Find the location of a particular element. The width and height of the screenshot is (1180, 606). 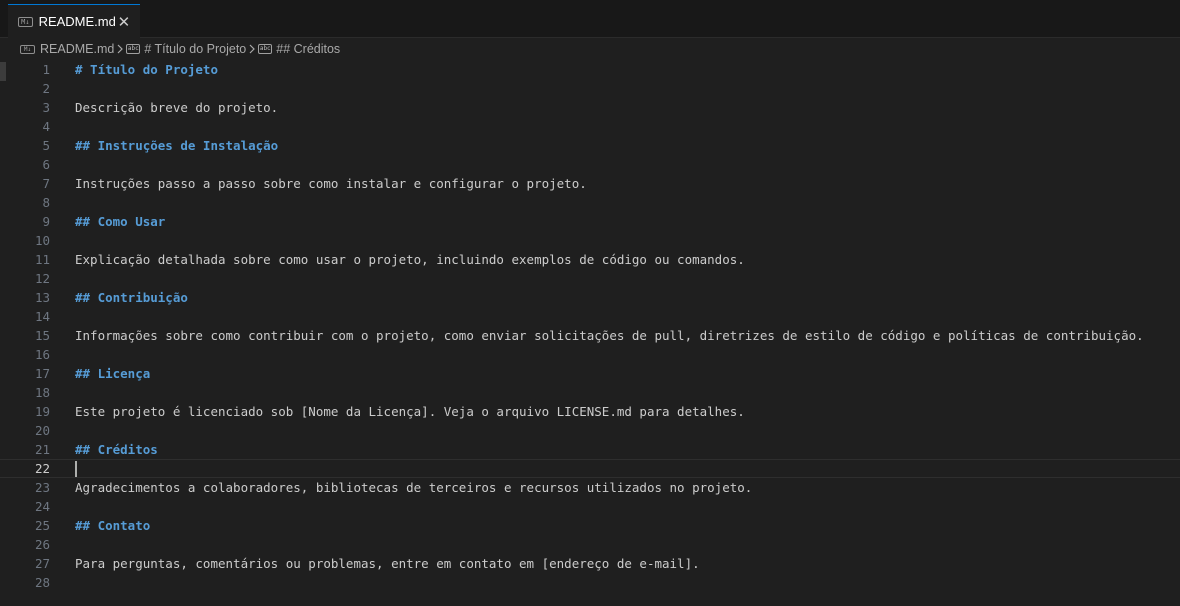

editor-line: 6 is located at coordinates (590, 164).